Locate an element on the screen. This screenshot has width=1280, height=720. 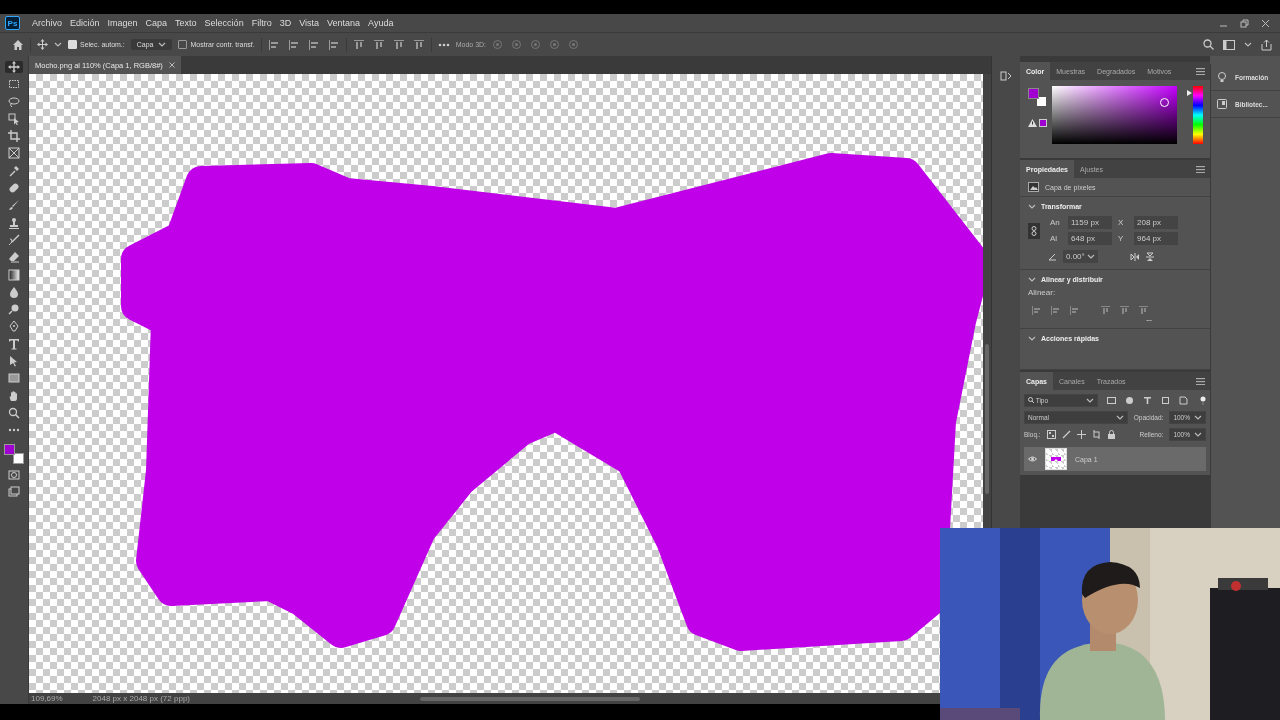
field-label: Al is located at coordinates (1054, 238).